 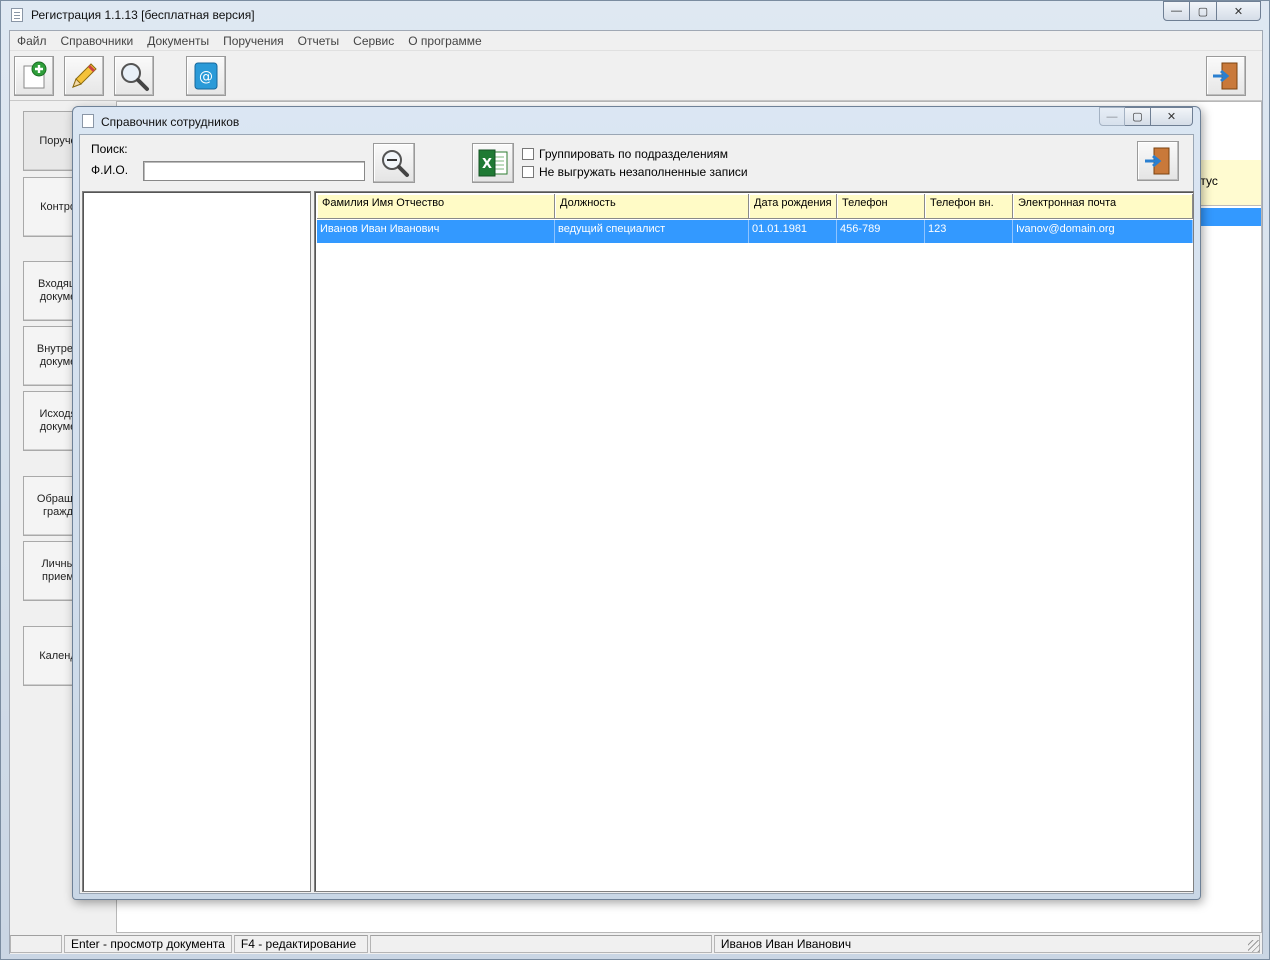 I want to click on menu-service: Сервис, so click(x=373, y=41).